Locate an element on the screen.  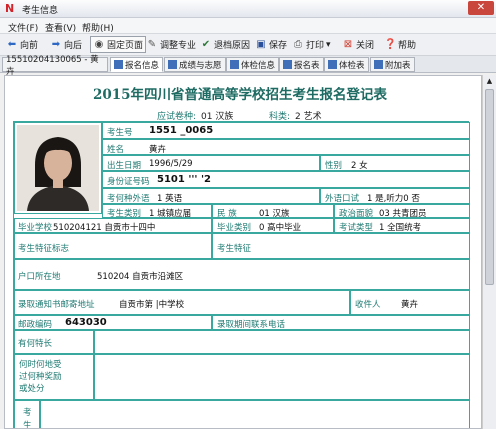
oral-label: 外语口试 is located at coordinates (342, 199).